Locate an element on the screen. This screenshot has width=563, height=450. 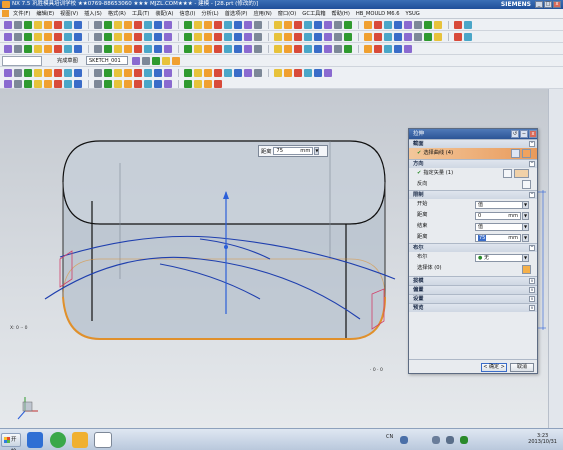
section-header-preview: 预览 v is located at coordinates (473, 307).